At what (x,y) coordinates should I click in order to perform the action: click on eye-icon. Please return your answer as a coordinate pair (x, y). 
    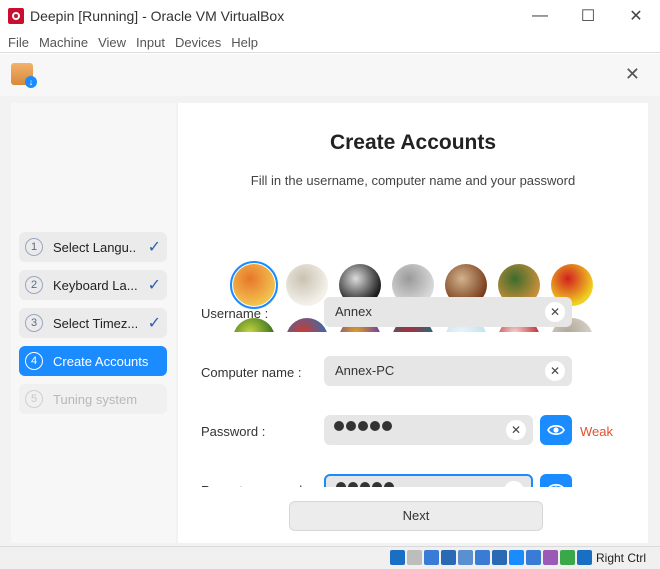
    Looking at the image, I should click on (556, 430).